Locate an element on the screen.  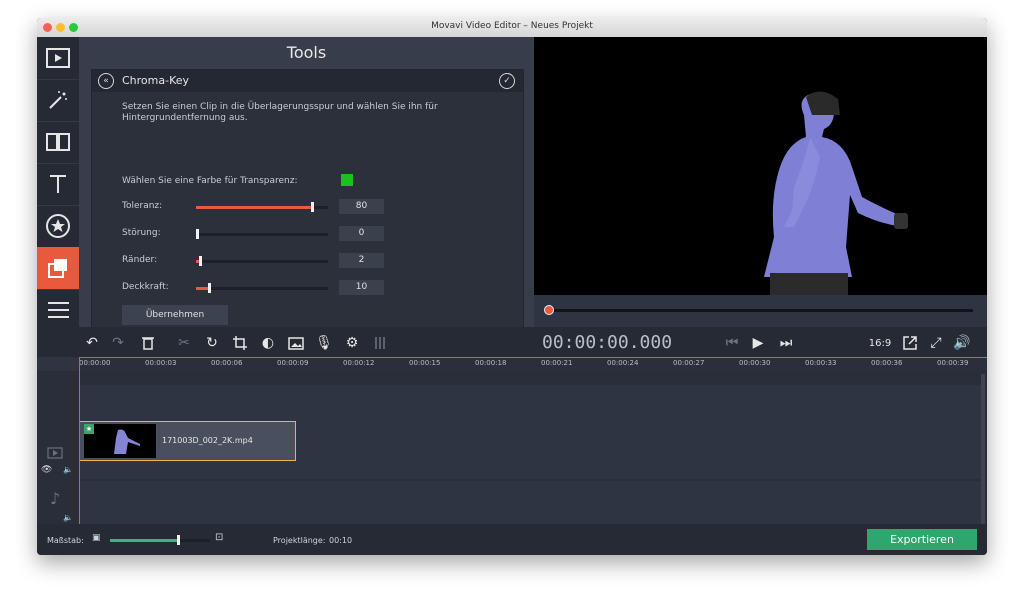
timeline-scrollbar is located at coordinates (983, 449).